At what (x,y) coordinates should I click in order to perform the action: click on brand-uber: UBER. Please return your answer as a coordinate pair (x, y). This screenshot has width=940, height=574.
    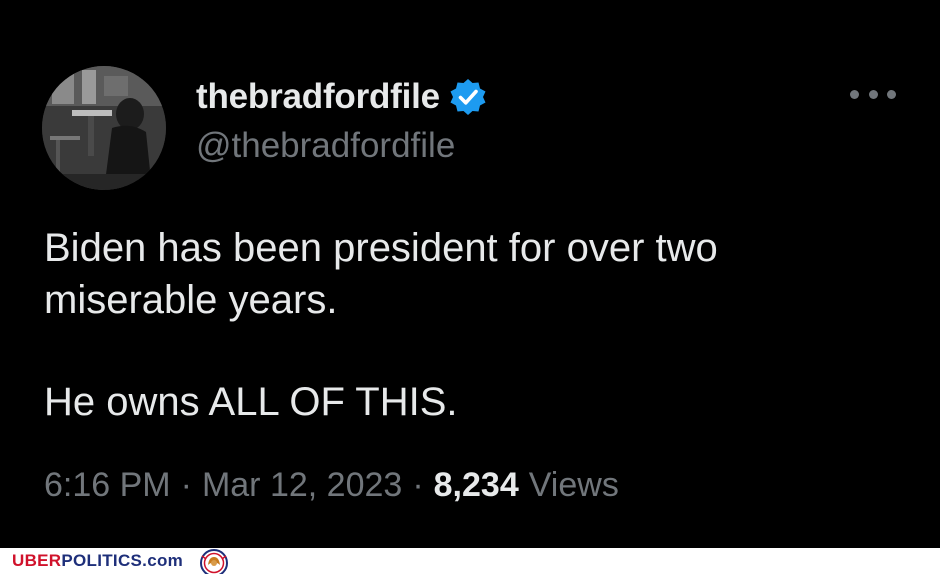
    Looking at the image, I should click on (37, 560).